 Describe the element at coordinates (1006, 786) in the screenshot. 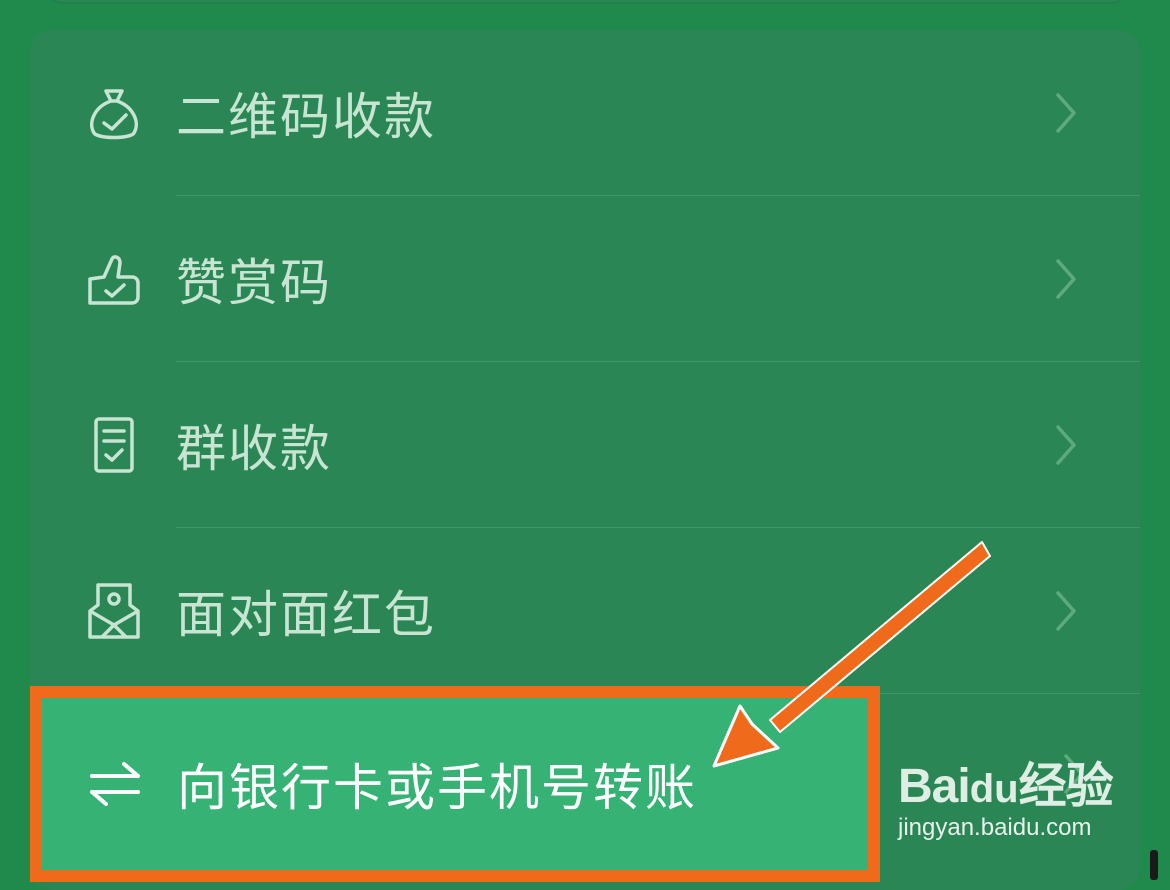

I see `baidu-logo: Baidu经验` at that location.